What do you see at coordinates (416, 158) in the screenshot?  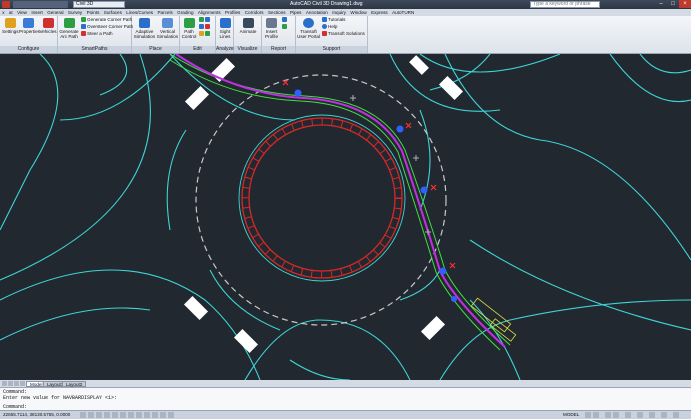 I see `plus-mark` at bounding box center [416, 158].